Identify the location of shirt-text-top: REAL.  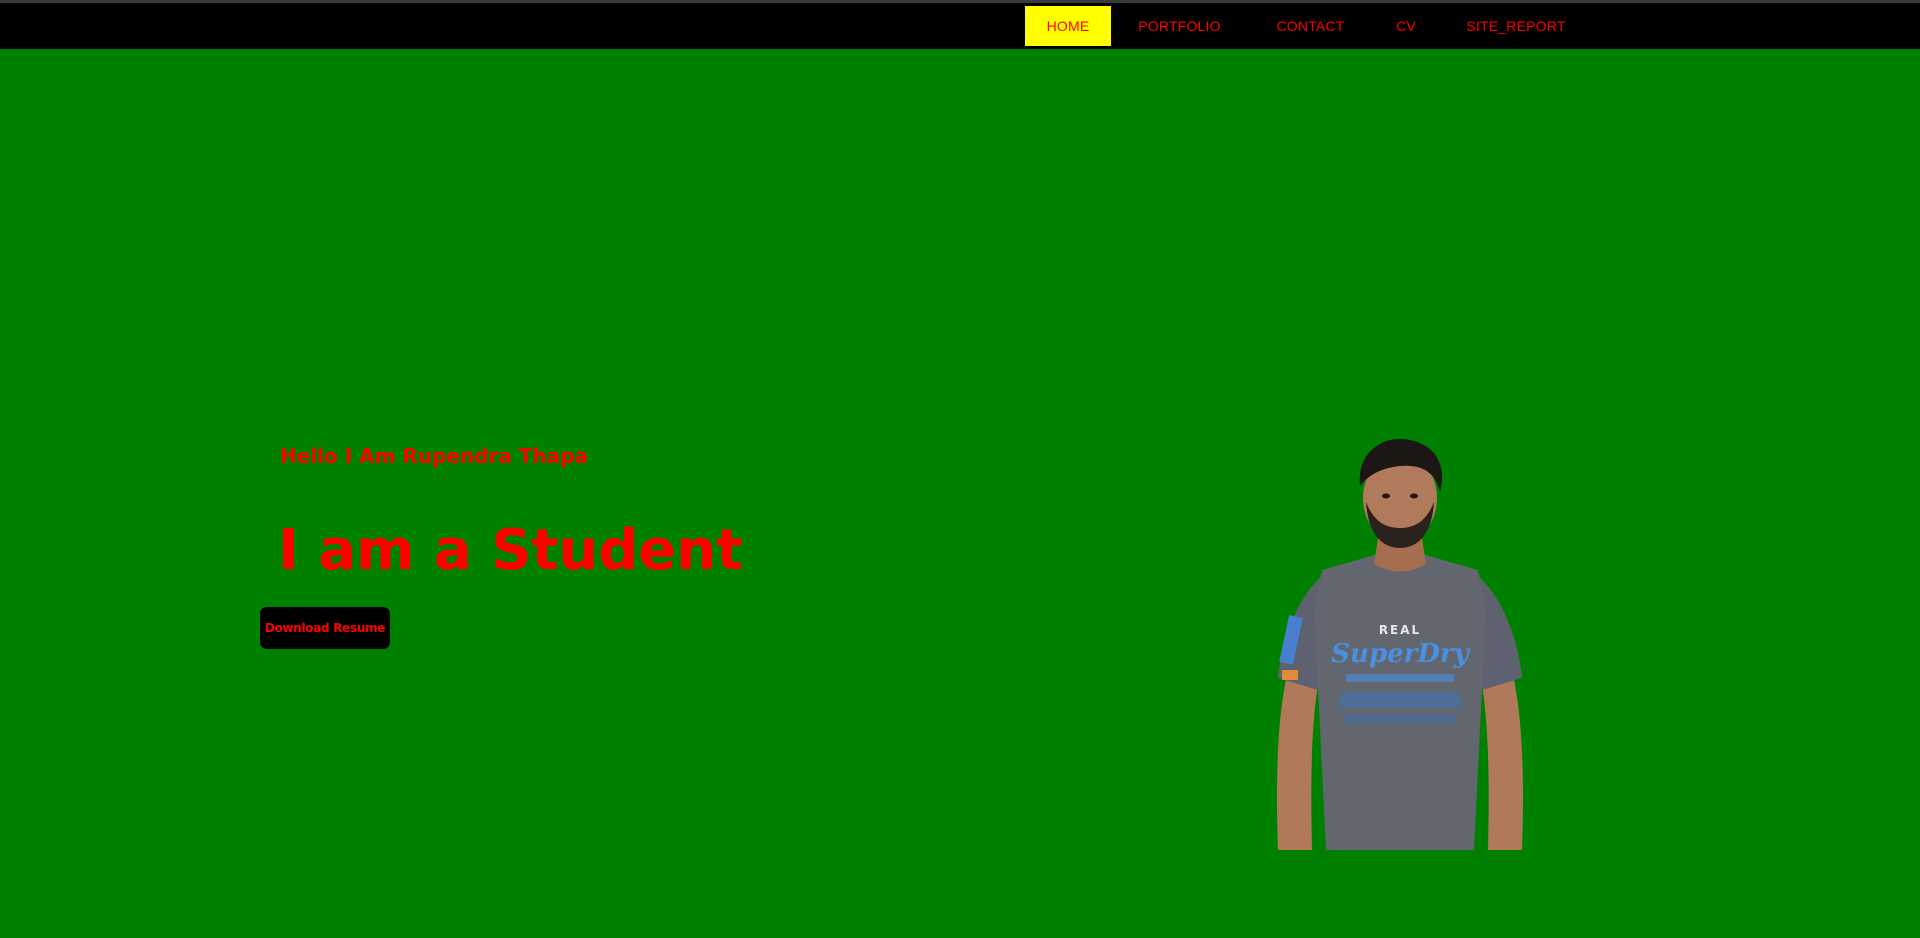
(1400, 630).